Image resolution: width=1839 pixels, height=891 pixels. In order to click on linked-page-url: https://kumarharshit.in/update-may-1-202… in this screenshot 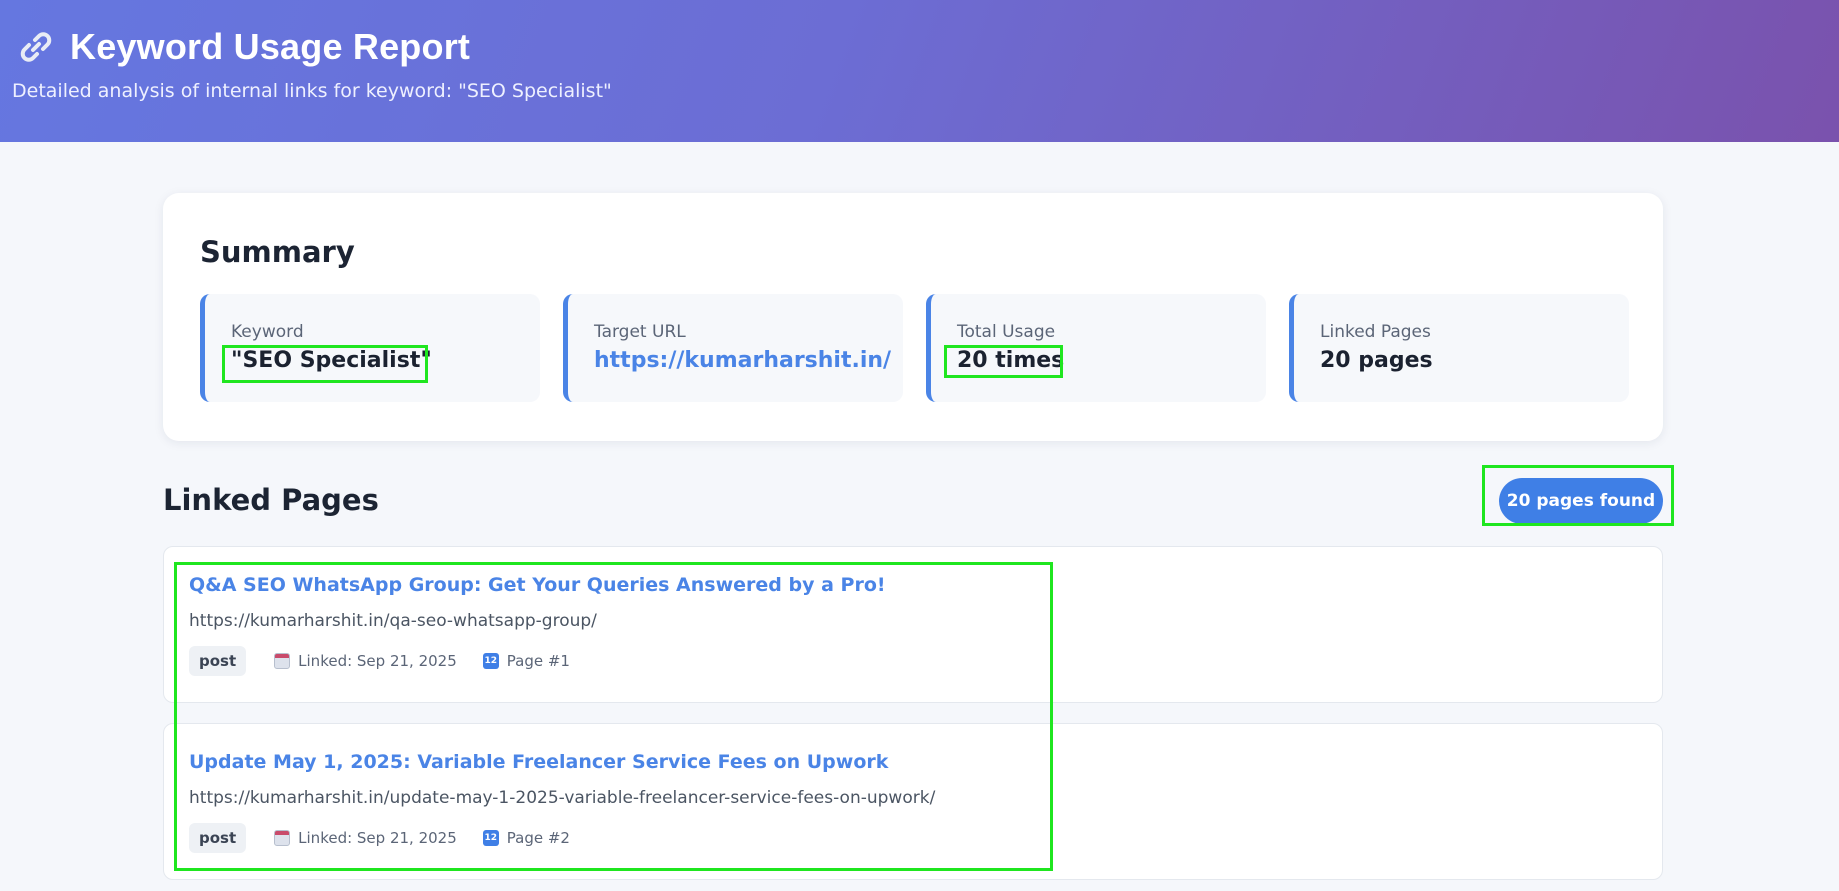, I will do `click(562, 798)`.